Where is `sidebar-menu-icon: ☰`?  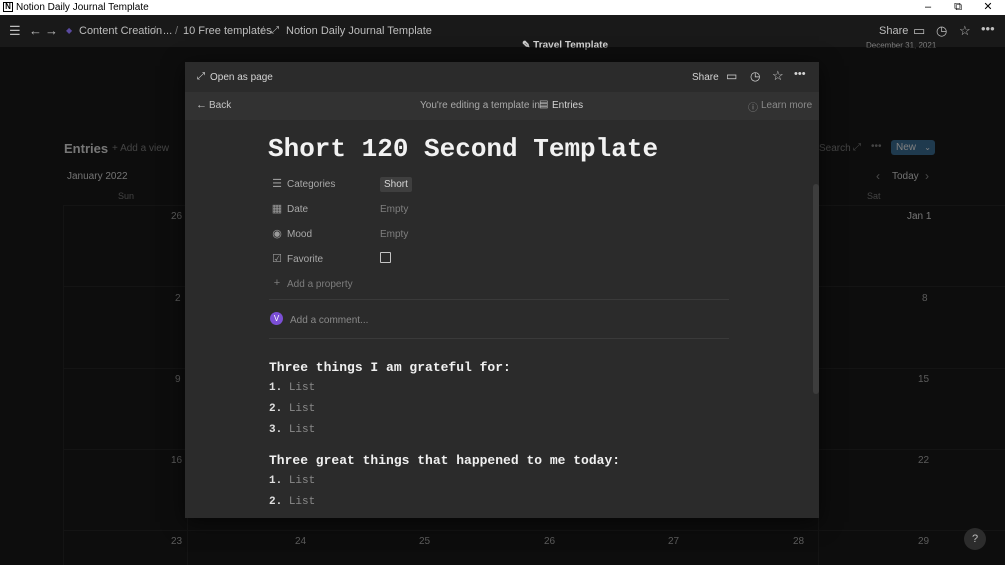 sidebar-menu-icon: ☰ is located at coordinates (15, 31).